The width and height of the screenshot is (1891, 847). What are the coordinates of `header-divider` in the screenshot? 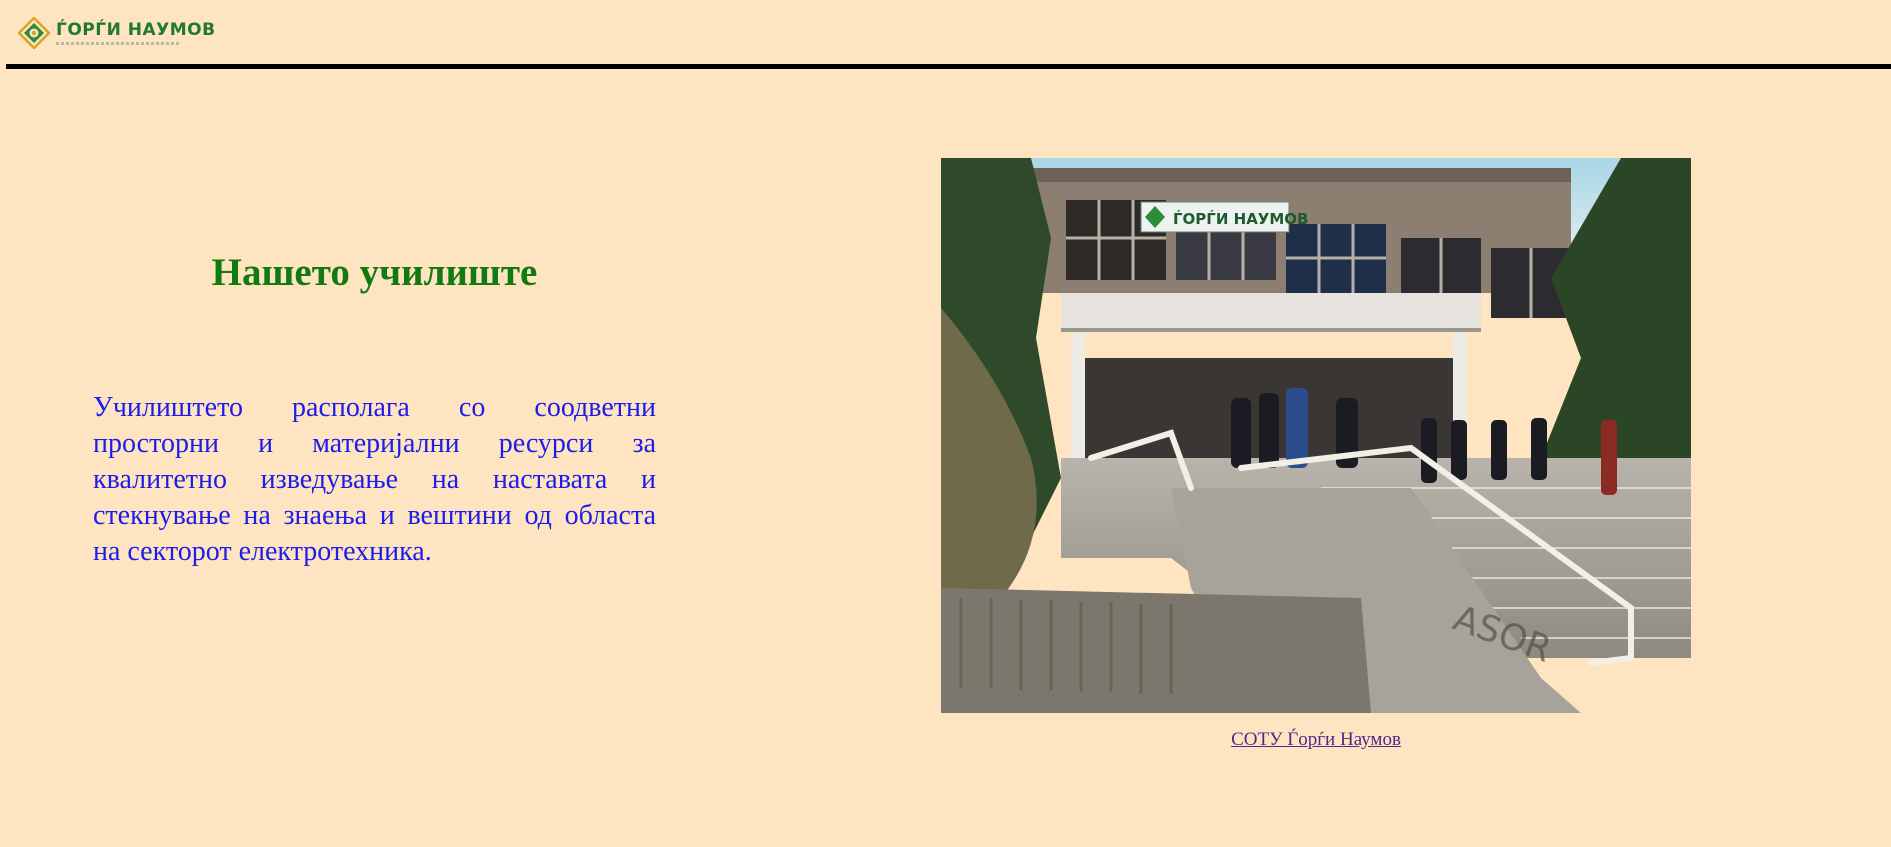 It's located at (948, 66).